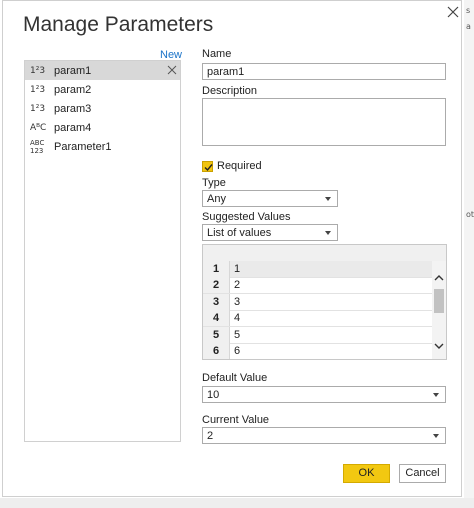 The image size is (474, 508). What do you see at coordinates (246, 217) in the screenshot?
I see `suggested-values-label: Suggested Values` at bounding box center [246, 217].